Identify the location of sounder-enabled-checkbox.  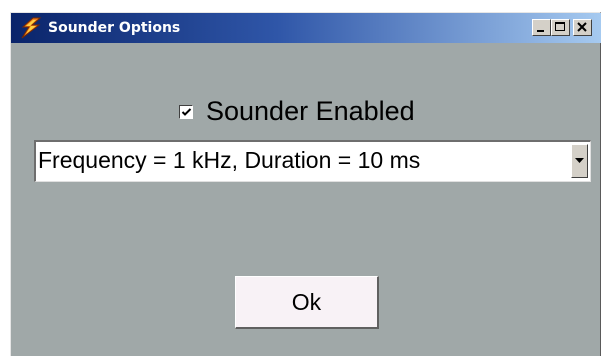
(186, 112).